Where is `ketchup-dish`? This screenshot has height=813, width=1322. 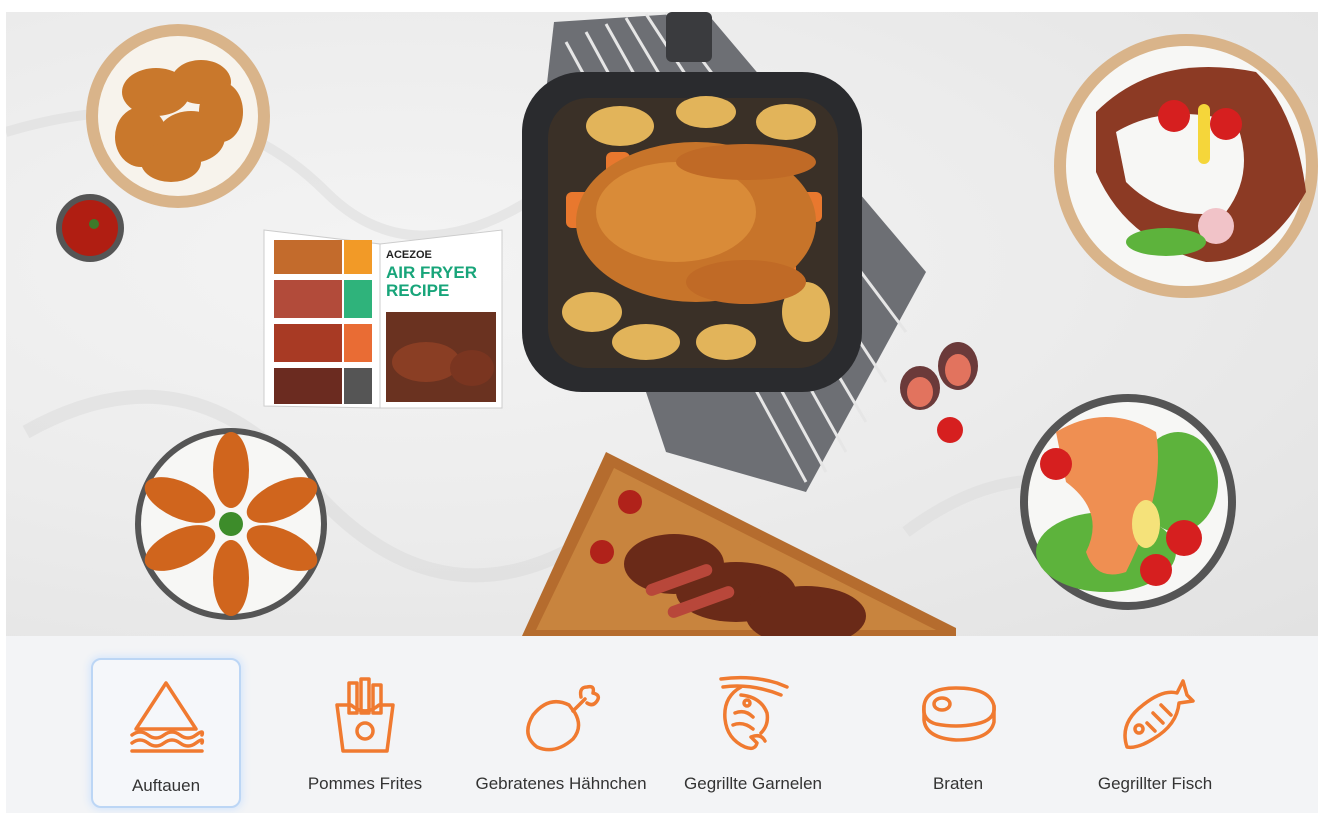 ketchup-dish is located at coordinates (90, 228).